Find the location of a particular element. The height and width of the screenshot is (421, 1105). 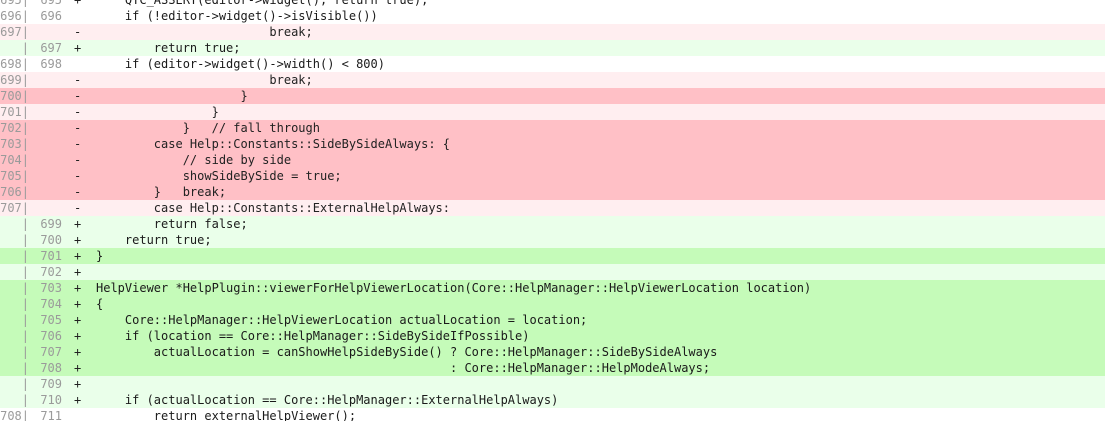

old-line-number: 701| is located at coordinates (14, 112).